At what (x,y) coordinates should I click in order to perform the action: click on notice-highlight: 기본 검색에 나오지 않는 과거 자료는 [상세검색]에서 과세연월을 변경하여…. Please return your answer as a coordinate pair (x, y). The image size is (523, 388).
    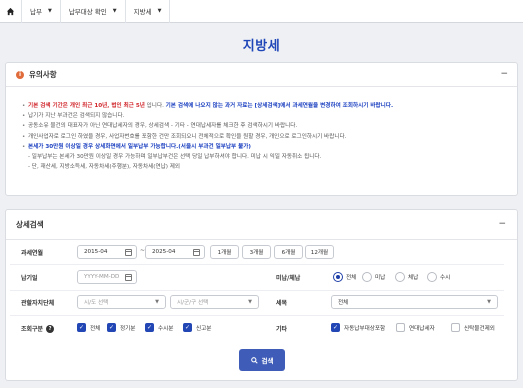
    Looking at the image, I should click on (279, 106).